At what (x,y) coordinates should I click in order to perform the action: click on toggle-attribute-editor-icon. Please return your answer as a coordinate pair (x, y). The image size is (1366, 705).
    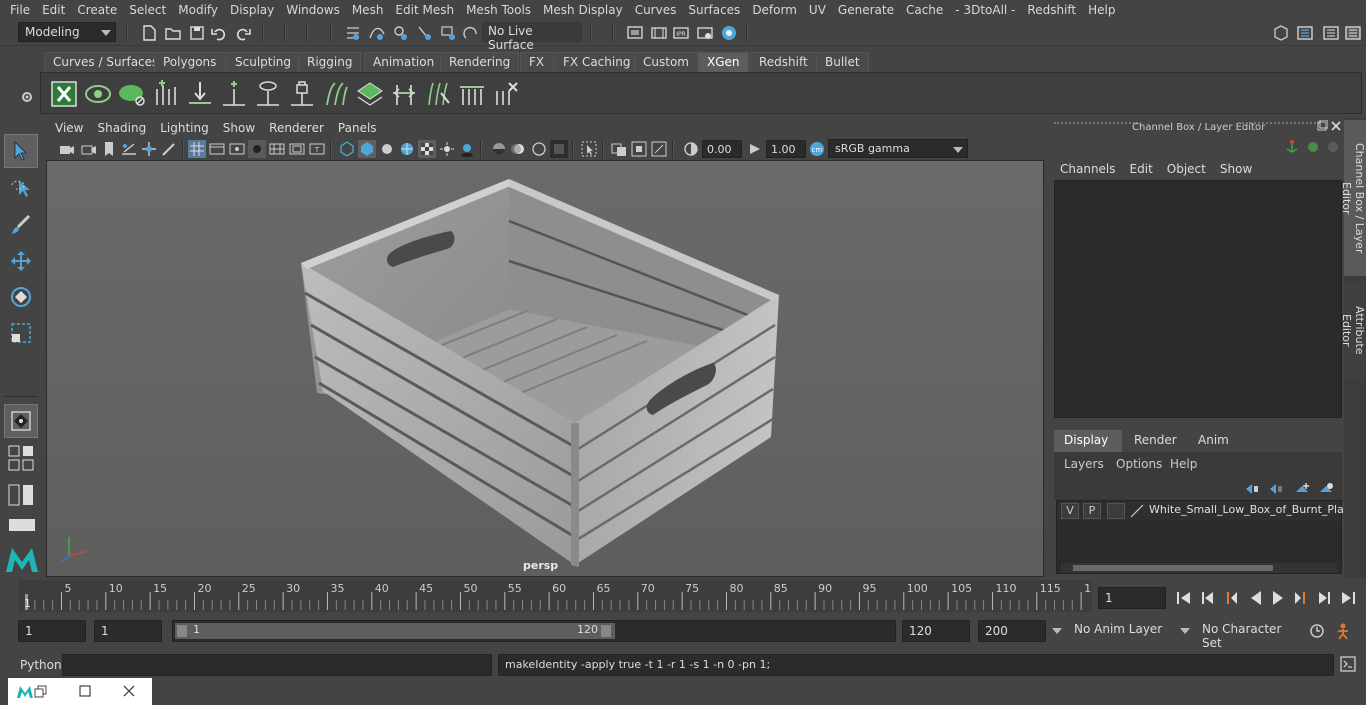
    Looking at the image, I should click on (1331, 33).